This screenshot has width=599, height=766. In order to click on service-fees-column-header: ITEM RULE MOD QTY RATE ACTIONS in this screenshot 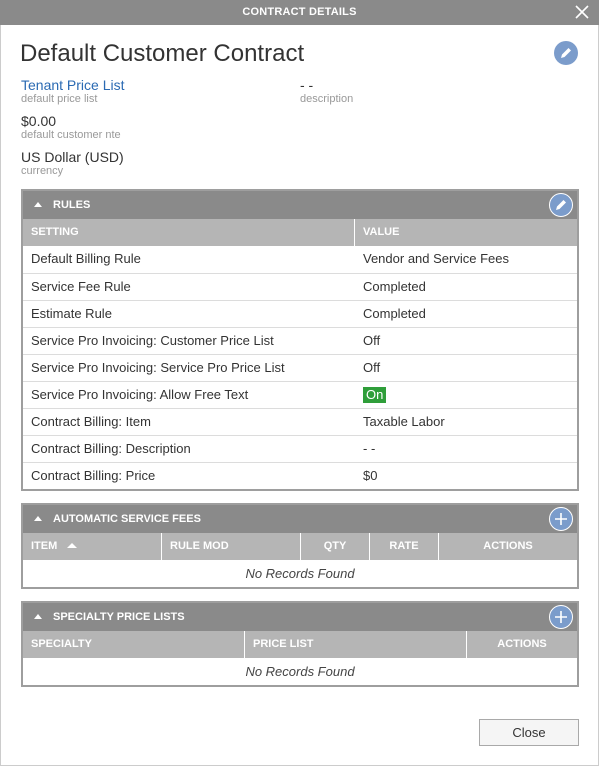, I will do `click(300, 546)`.